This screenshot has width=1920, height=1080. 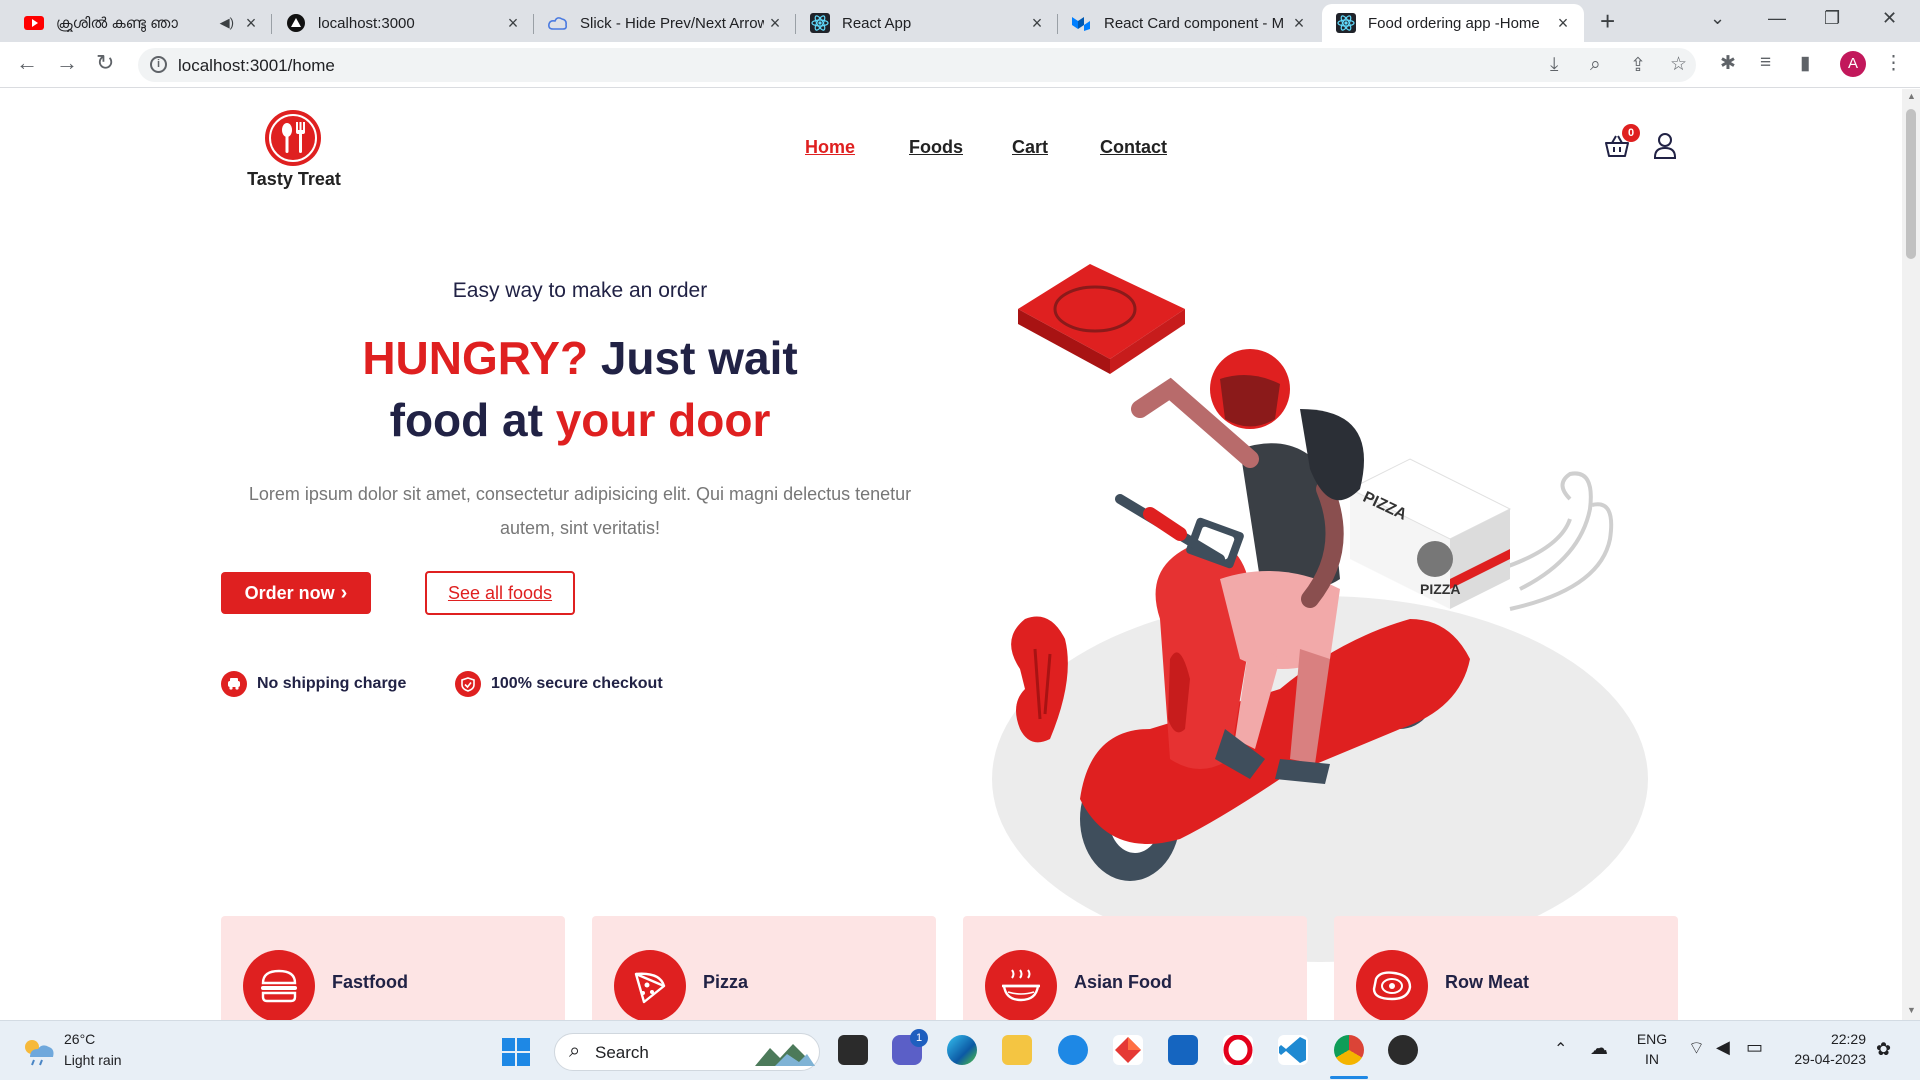 I want to click on forward-icon: →, so click(x=67, y=63).